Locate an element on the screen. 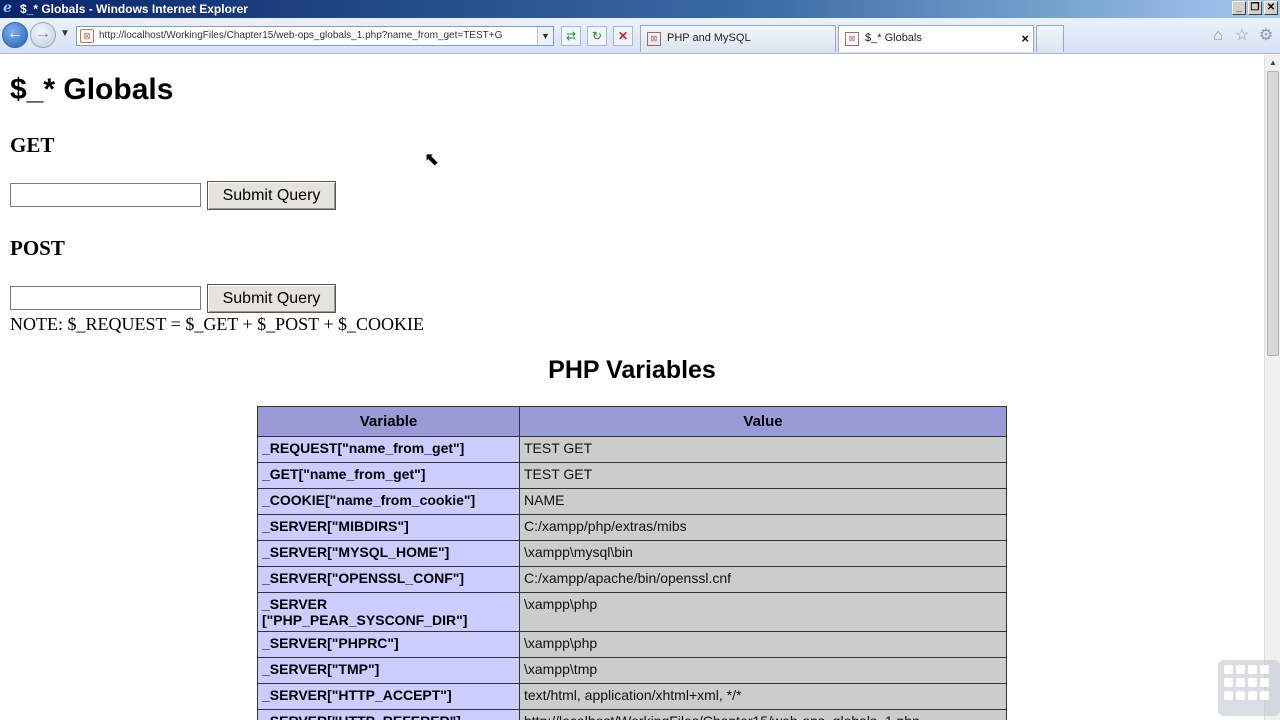  variable-cell: _SERVER["PHPRC"] is located at coordinates (388, 644).